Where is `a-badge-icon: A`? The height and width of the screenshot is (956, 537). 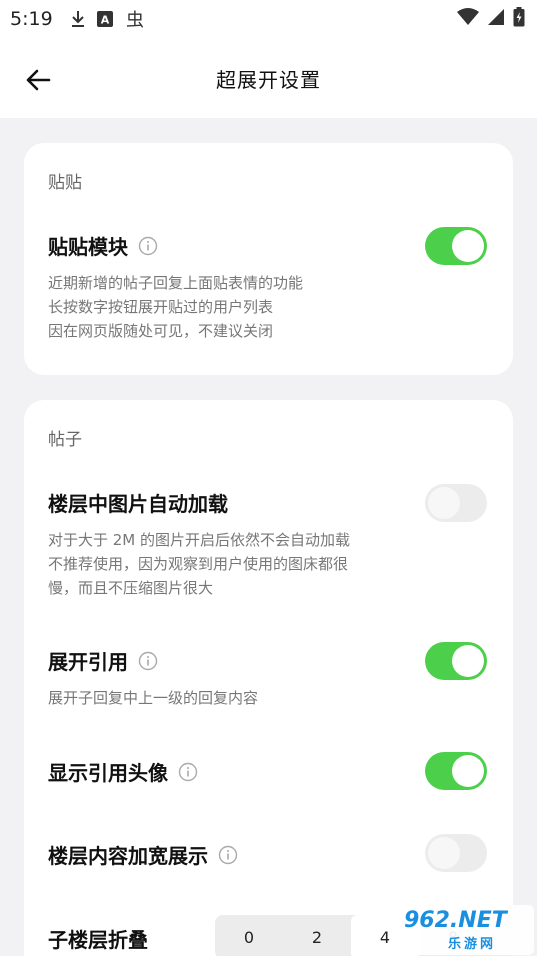 a-badge-icon: A is located at coordinates (104, 19).